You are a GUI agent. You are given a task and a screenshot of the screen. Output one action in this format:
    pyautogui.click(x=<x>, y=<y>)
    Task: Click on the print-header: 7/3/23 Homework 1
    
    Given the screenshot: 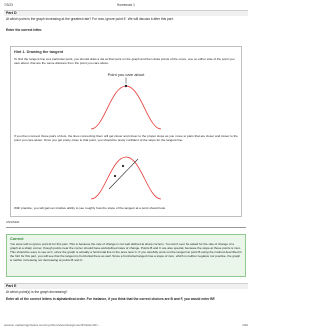 What is the action you would take?
    pyautogui.click(x=126, y=6)
    